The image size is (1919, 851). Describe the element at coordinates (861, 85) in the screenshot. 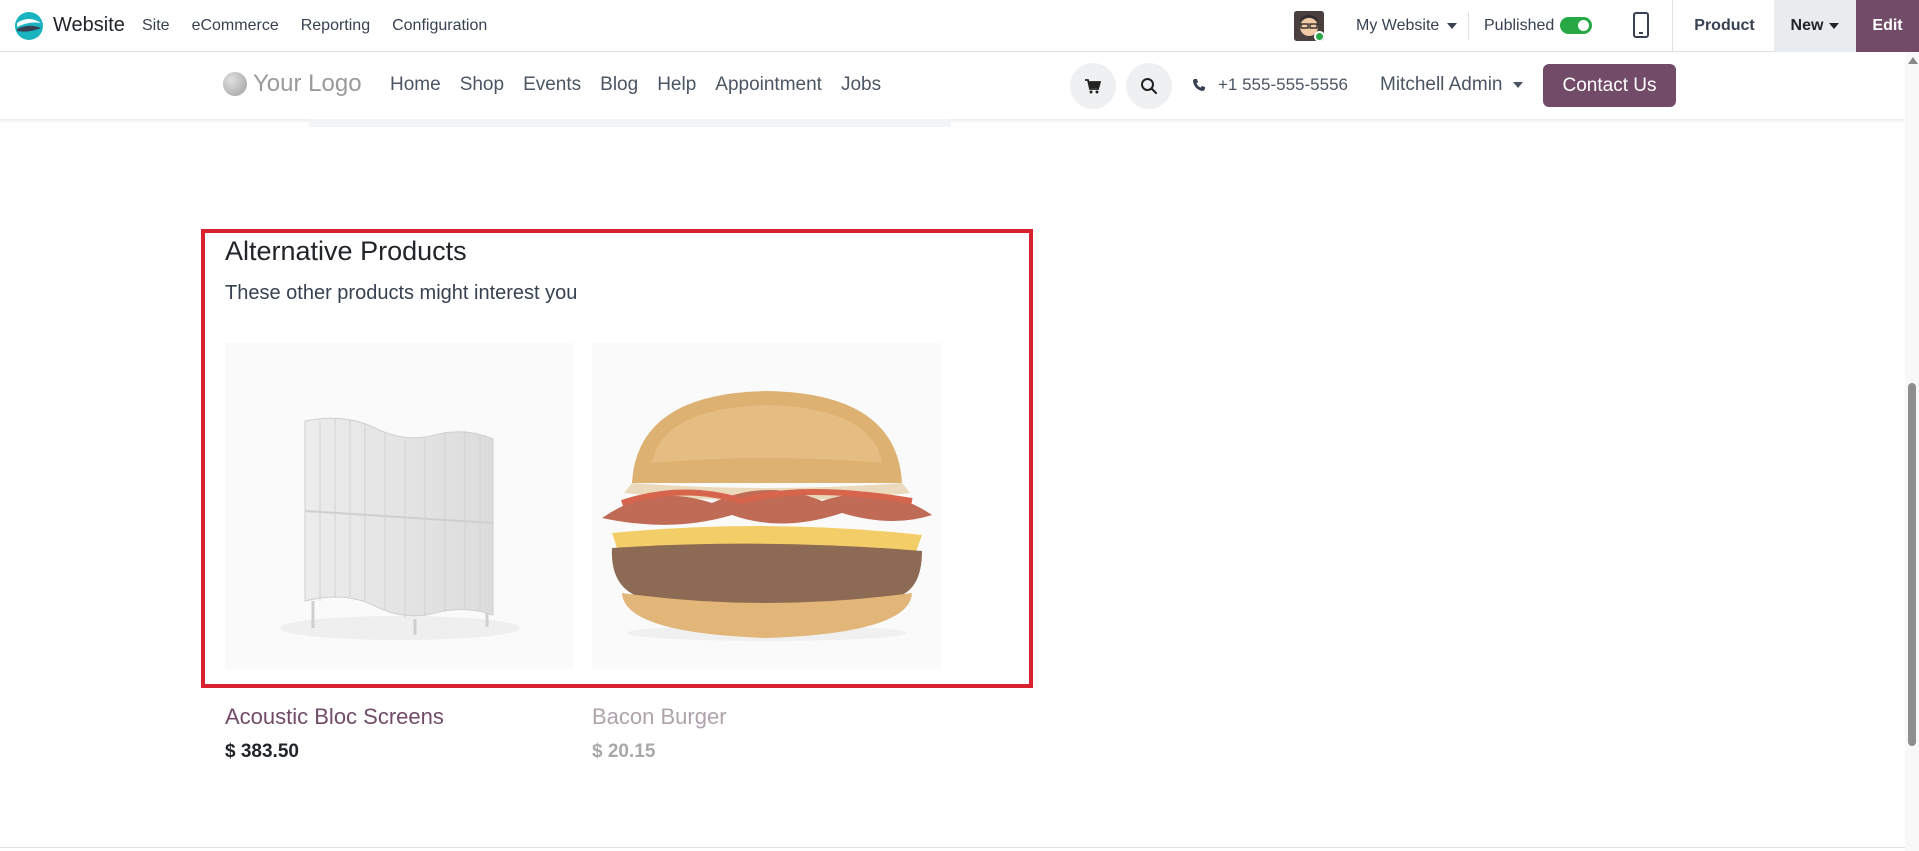

I see `nav-jobs: Jobs` at that location.